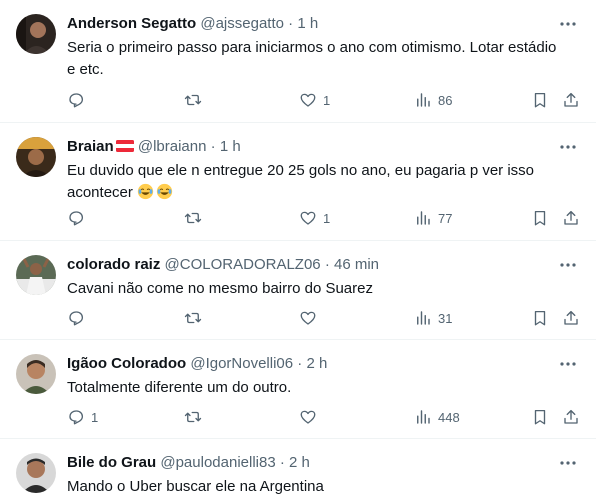 This screenshot has height=503, width=596. What do you see at coordinates (241, 363) in the screenshot?
I see `handle: @IgorNovelli06` at bounding box center [241, 363].